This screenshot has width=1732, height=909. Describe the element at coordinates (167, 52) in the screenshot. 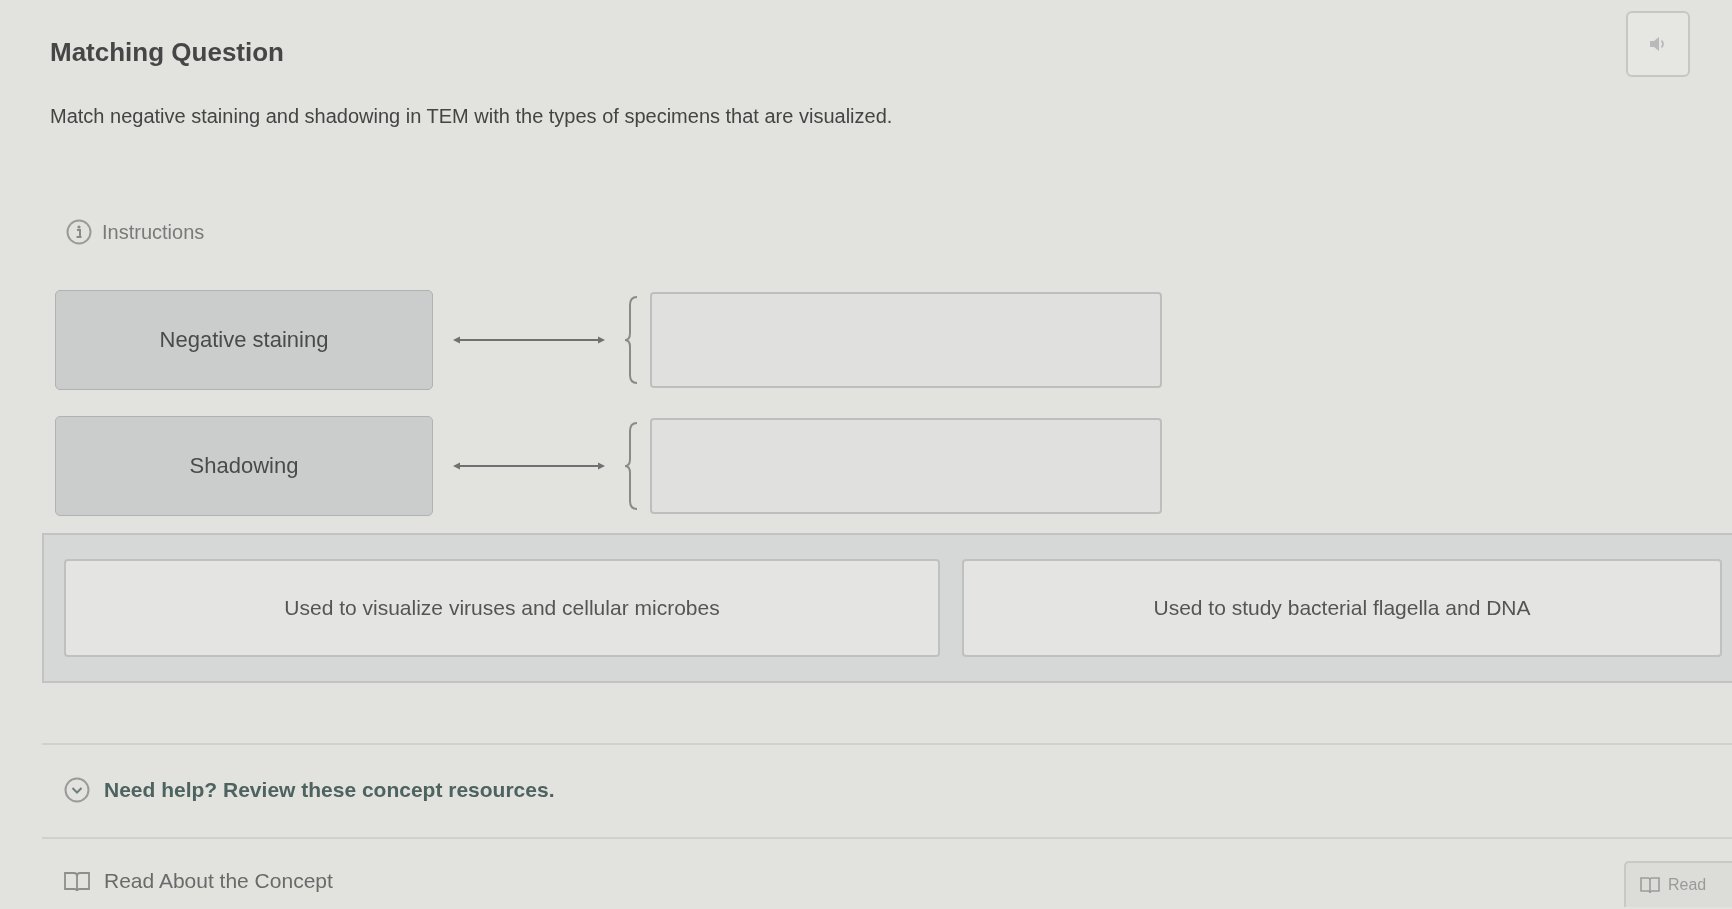

I see `question-title: Matching Question` at that location.